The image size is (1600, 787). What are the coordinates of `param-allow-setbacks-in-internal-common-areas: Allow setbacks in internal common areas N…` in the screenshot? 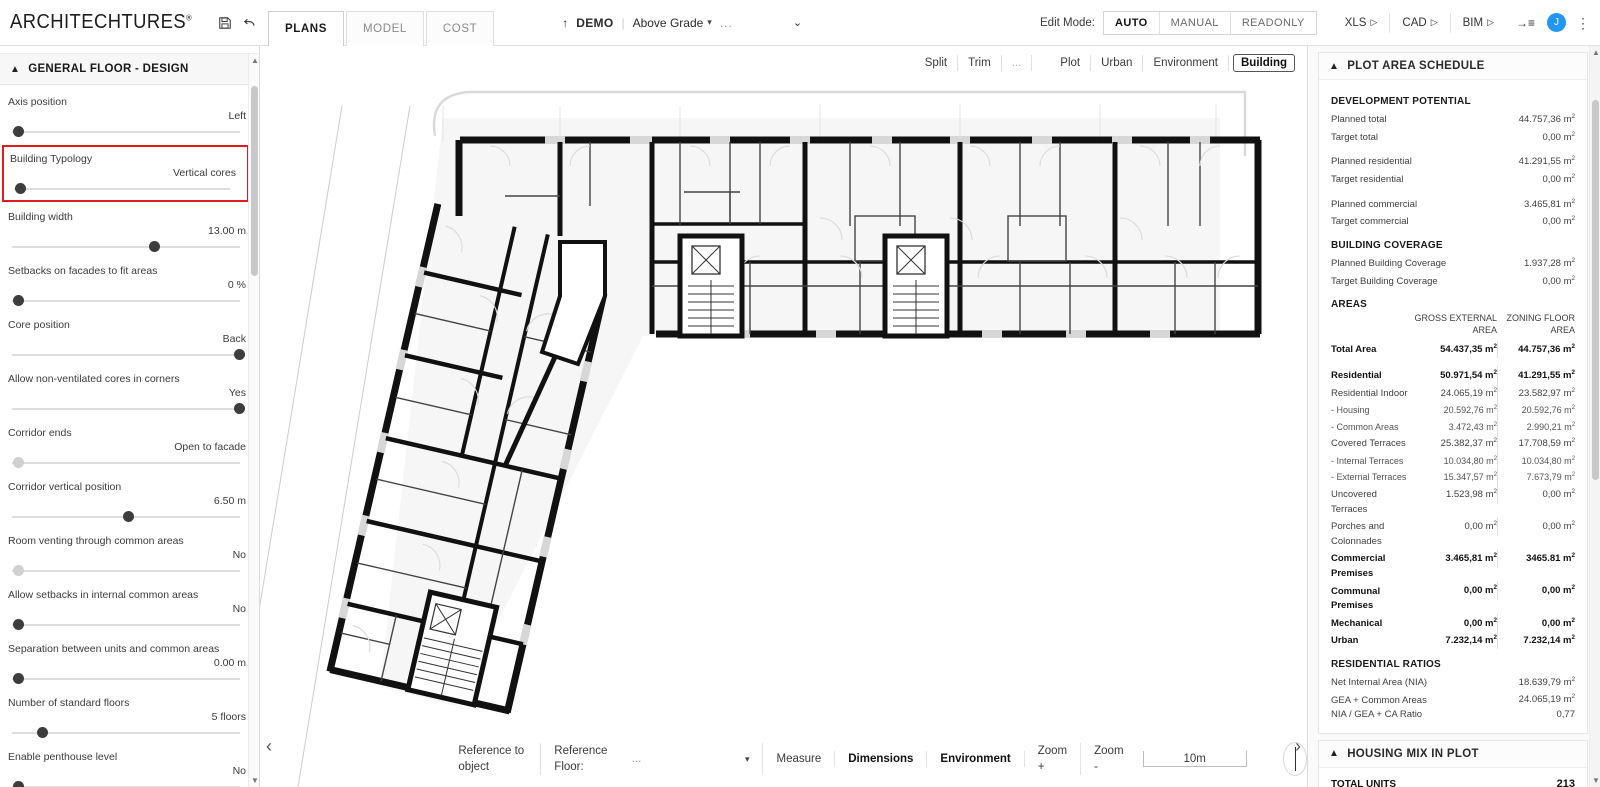 It's located at (129, 609).